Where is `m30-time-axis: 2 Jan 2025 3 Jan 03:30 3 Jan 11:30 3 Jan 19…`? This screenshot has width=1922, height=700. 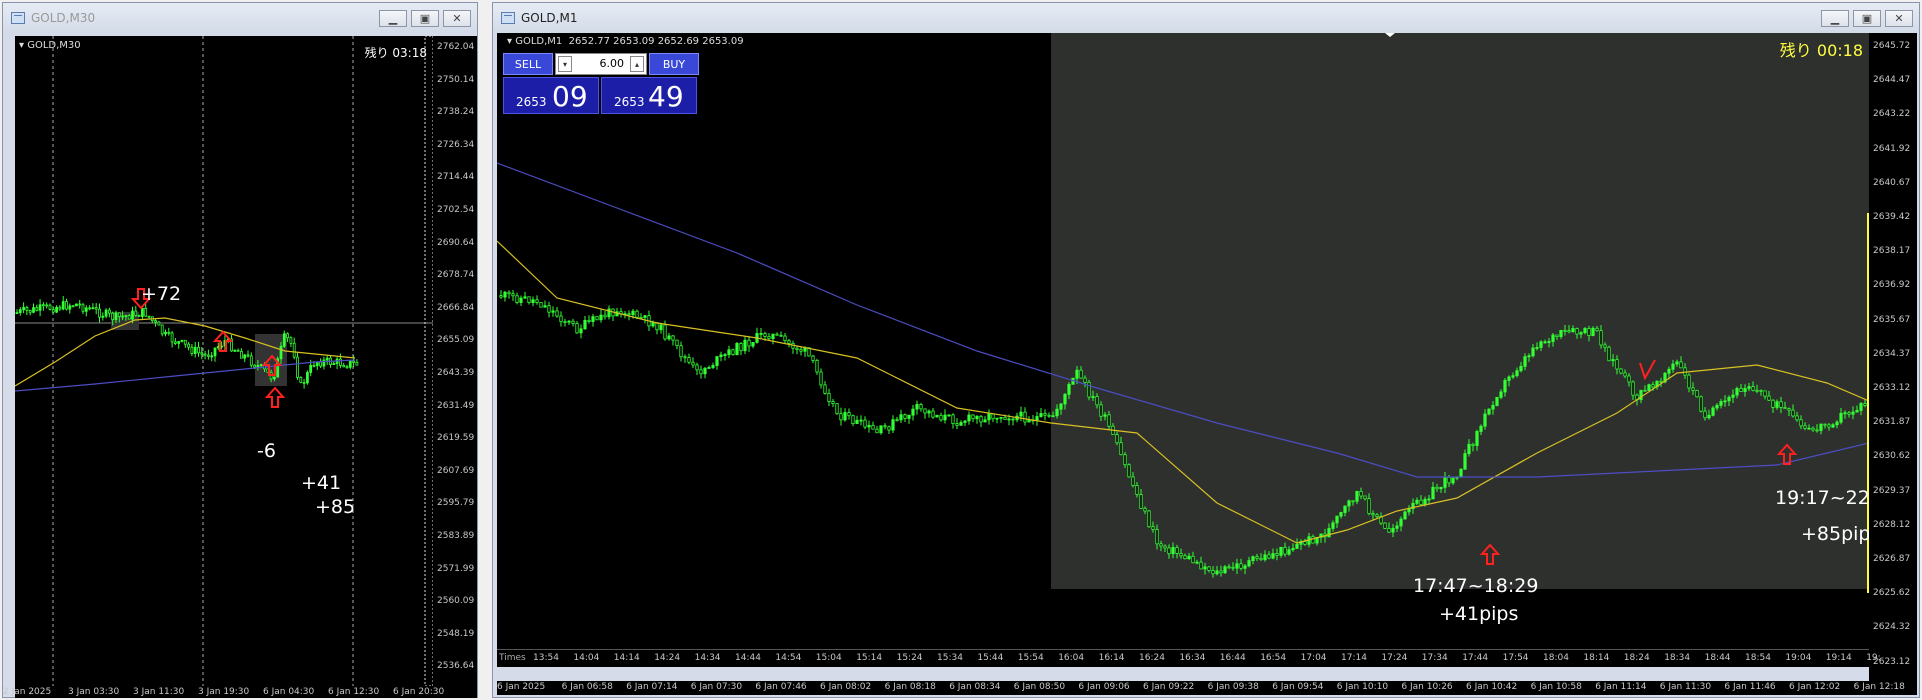 m30-time-axis: 2 Jan 2025 3 Jan 03:30 3 Jan 11:30 3 Jan 19… is located at coordinates (240, 692).